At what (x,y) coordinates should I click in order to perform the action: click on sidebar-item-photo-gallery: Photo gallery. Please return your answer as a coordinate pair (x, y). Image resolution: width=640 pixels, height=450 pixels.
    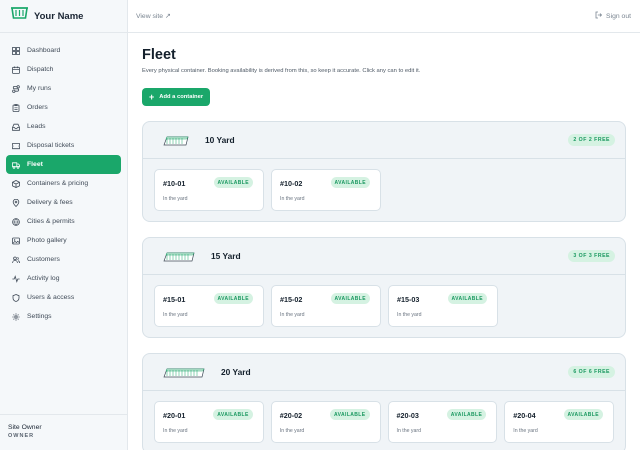
    Looking at the image, I should click on (63, 240).